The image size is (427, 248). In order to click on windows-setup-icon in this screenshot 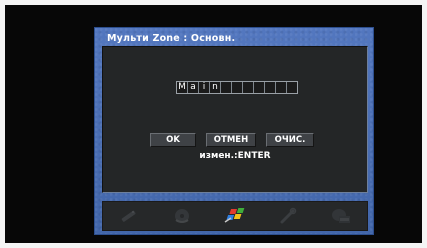, I will do `click(235, 216)`.